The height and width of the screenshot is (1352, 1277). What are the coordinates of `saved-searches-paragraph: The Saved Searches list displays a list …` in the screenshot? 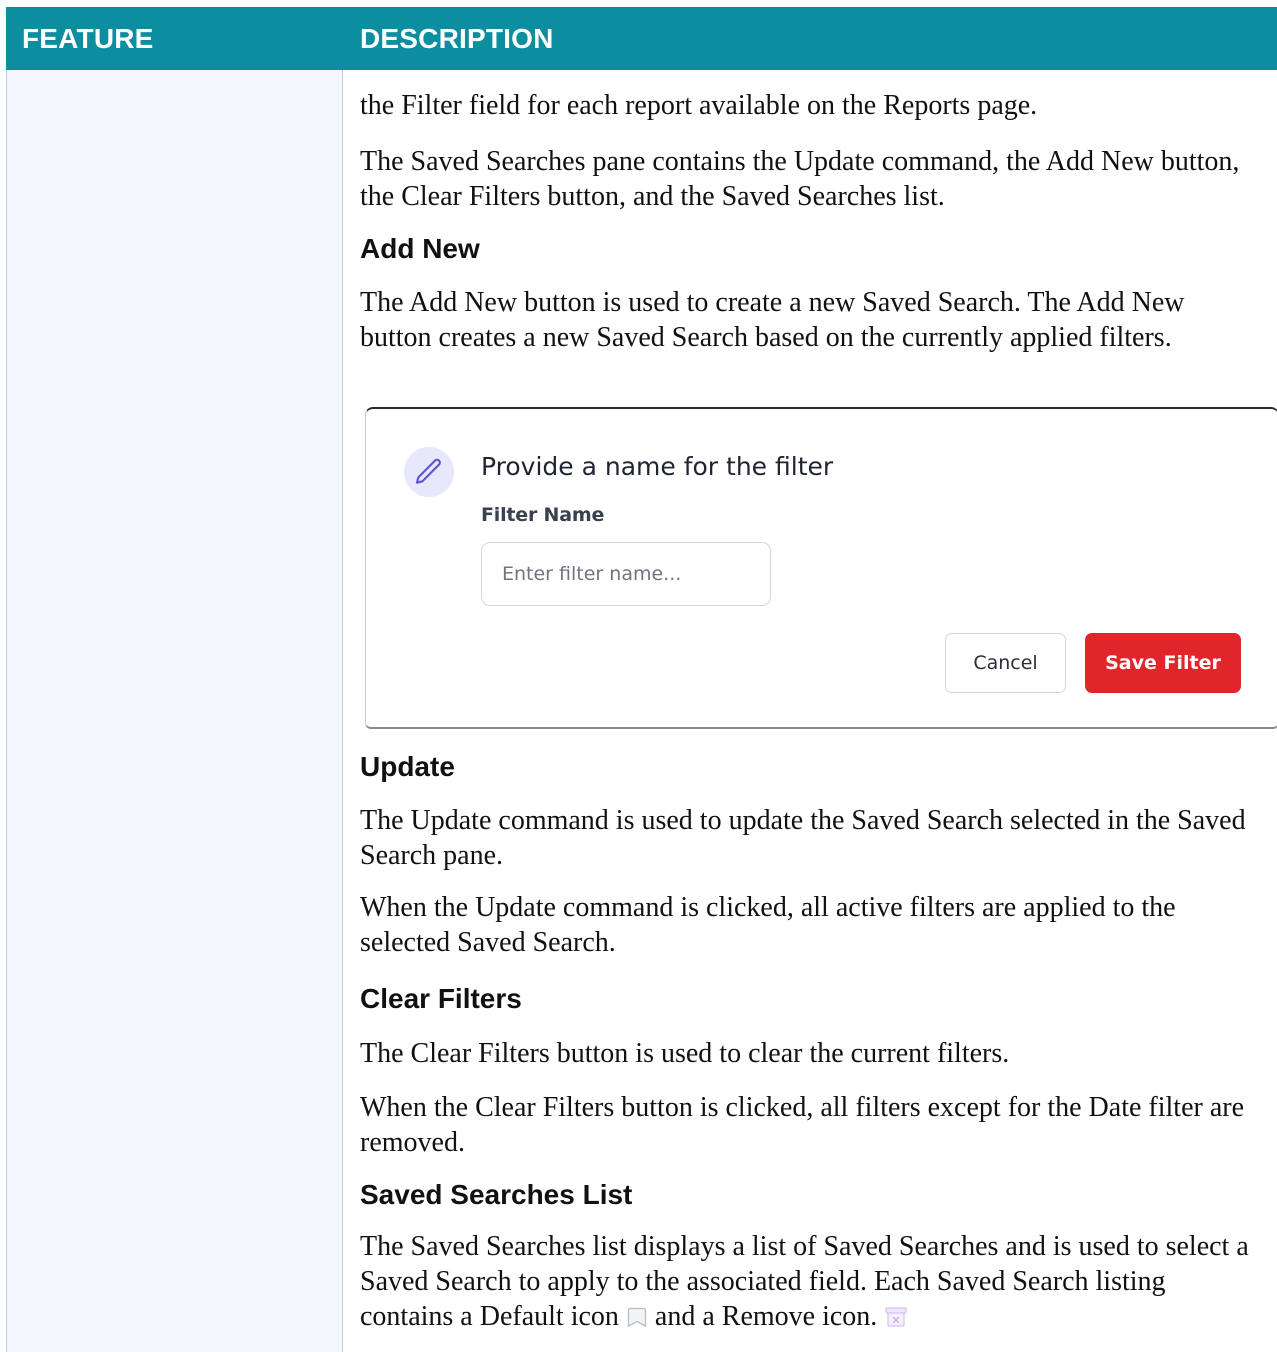 It's located at (810, 1283).